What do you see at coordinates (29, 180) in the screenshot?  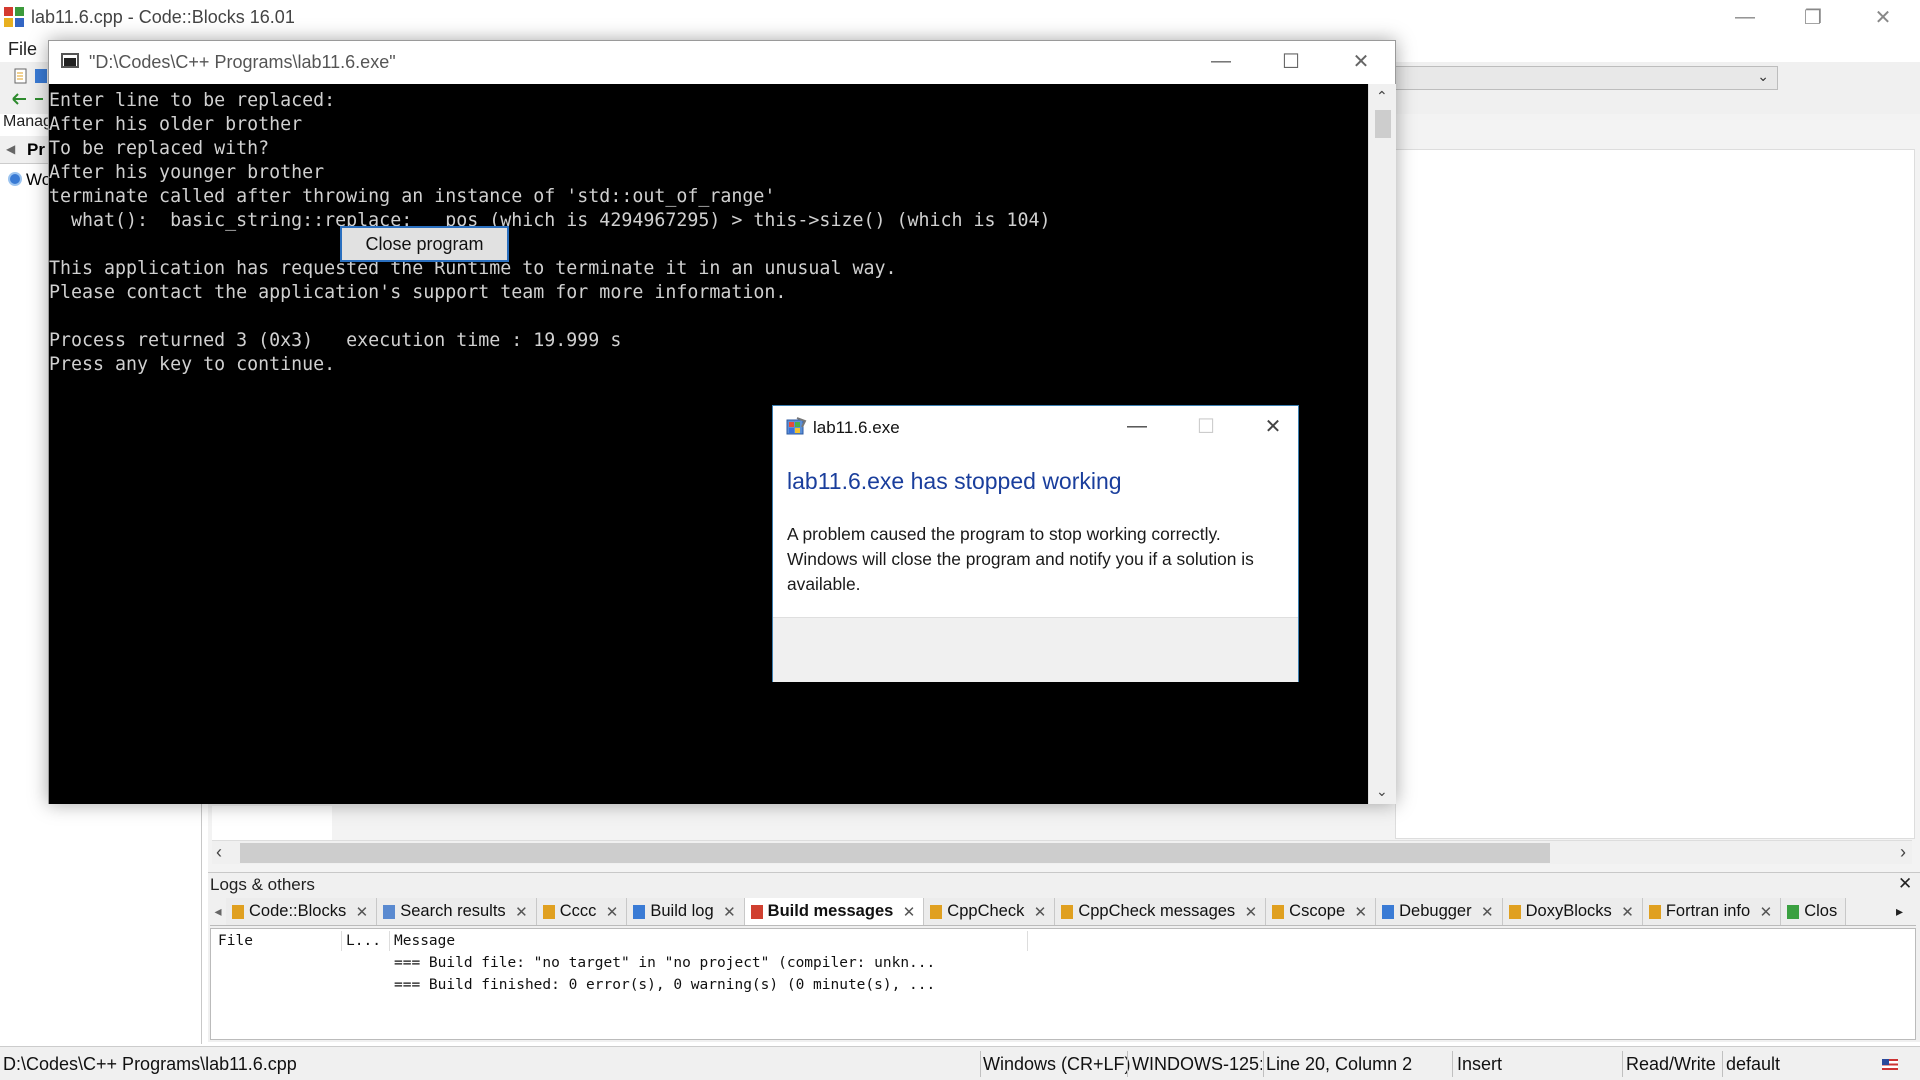 I see `workspace-tree-item: Wo` at bounding box center [29, 180].